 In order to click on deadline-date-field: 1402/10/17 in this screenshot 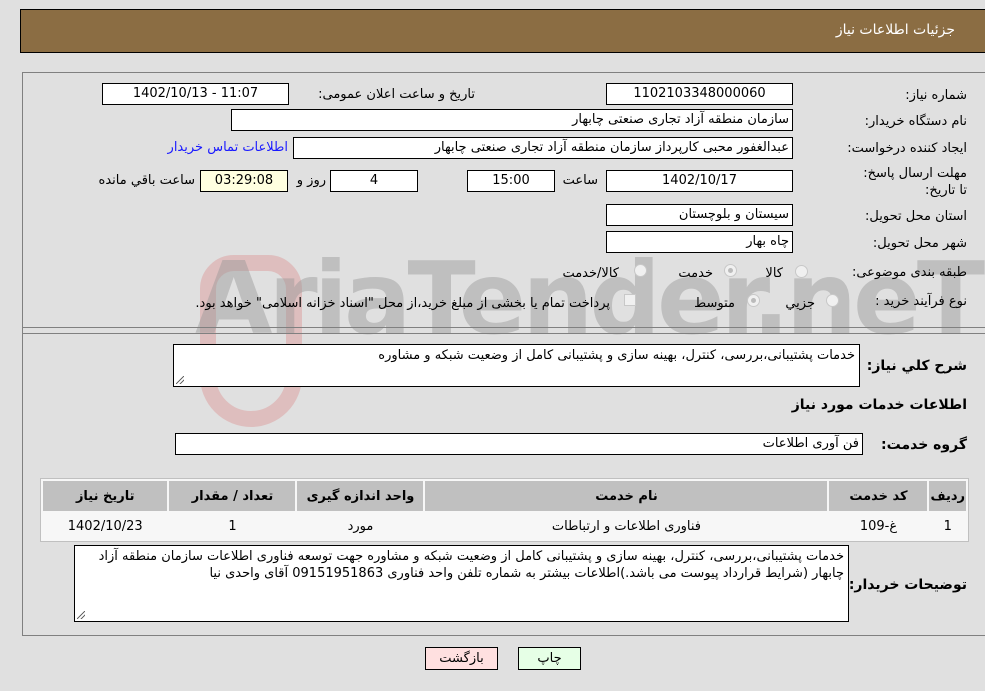, I will do `click(699, 181)`.